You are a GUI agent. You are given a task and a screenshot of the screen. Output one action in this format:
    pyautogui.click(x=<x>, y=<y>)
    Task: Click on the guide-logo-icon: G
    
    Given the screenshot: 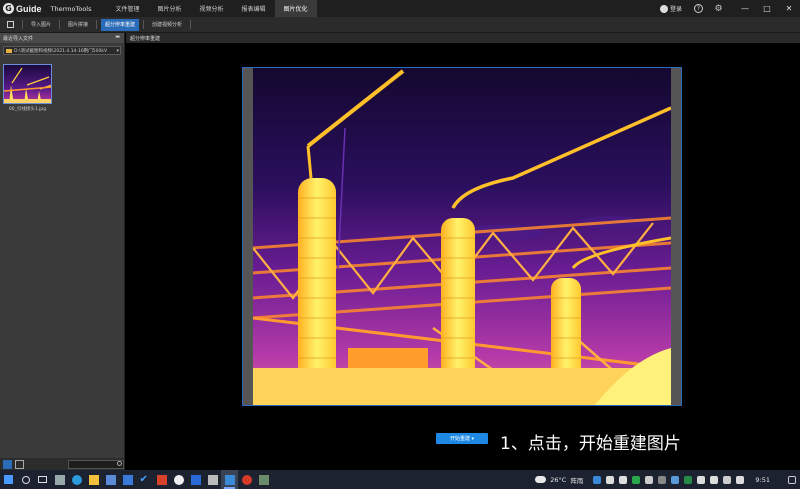 What is the action you would take?
    pyautogui.click(x=8, y=8)
    